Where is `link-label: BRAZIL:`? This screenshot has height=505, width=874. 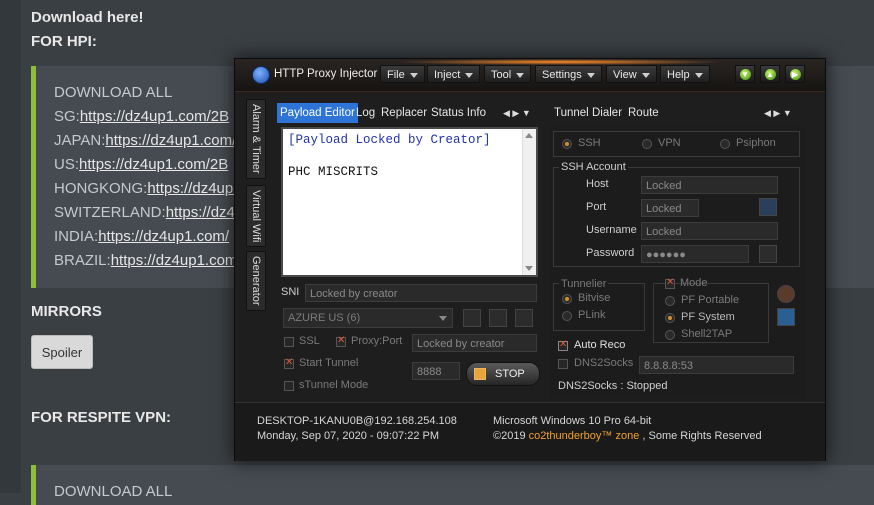 link-label: BRAZIL: is located at coordinates (82, 260).